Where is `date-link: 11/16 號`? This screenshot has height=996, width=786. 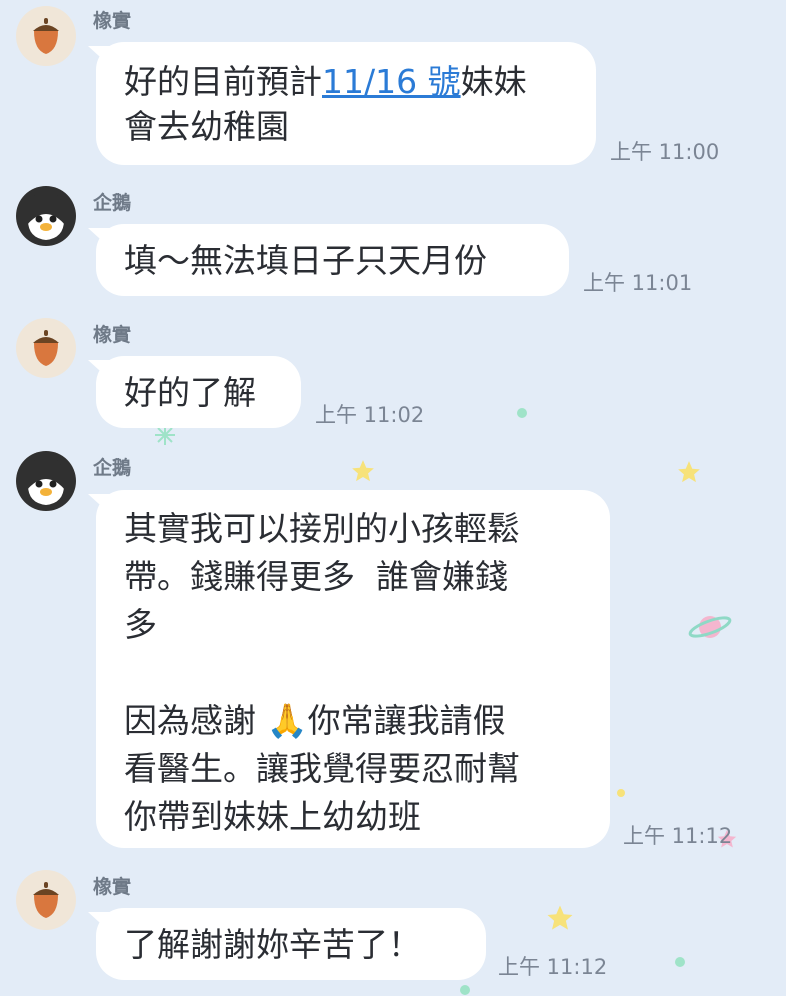
date-link: 11/16 號 is located at coordinates (391, 81).